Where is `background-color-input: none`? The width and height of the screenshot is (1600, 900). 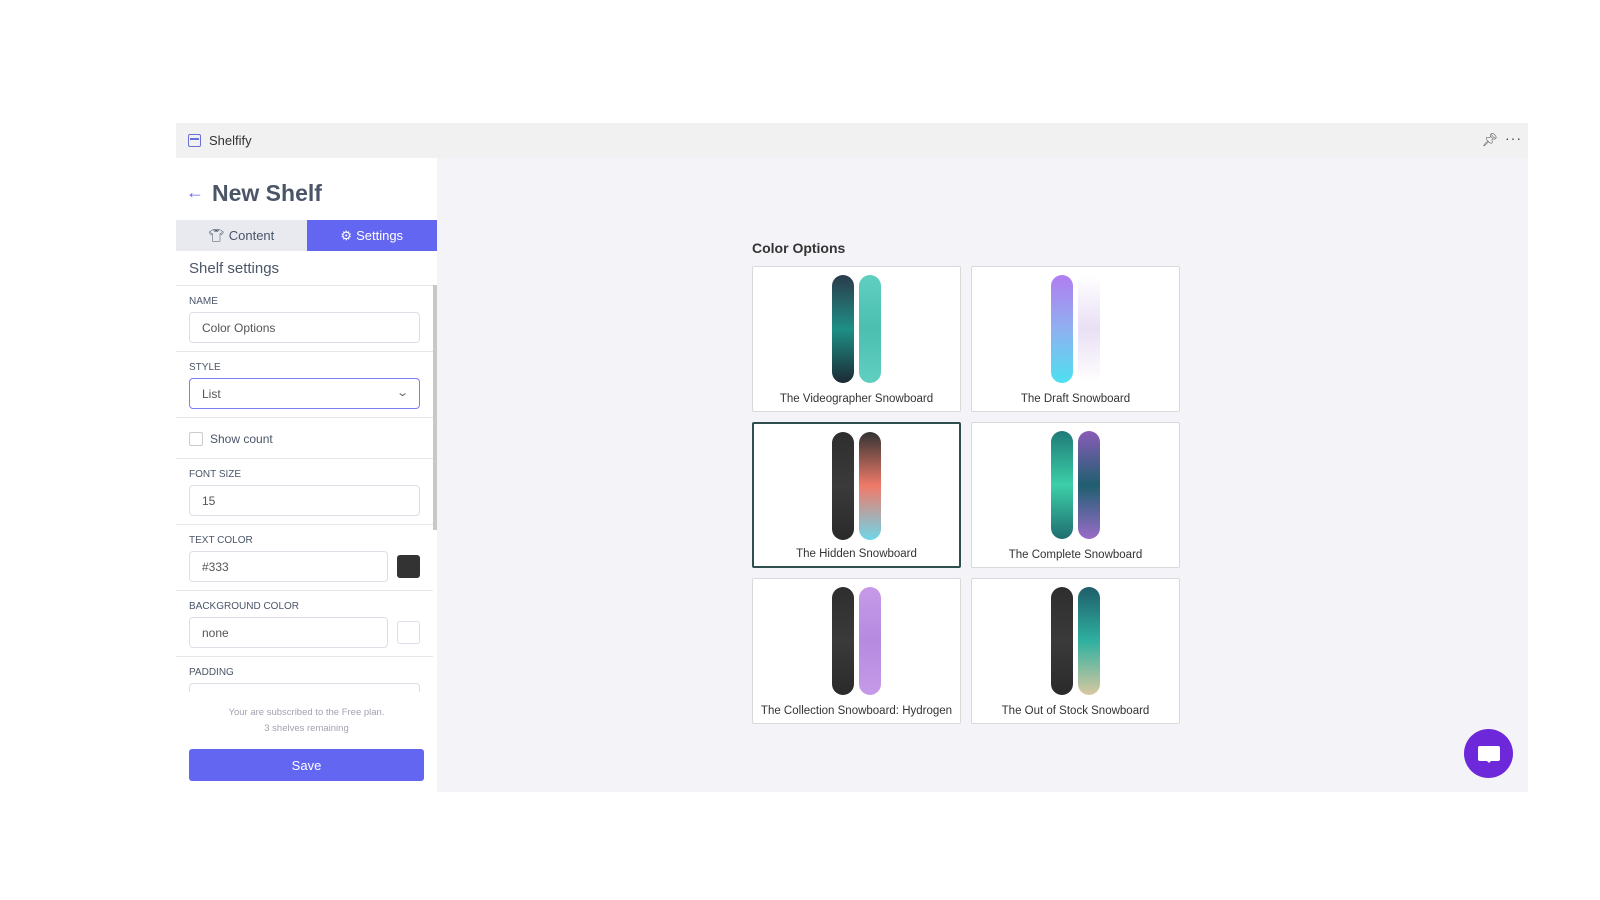 background-color-input: none is located at coordinates (288, 632).